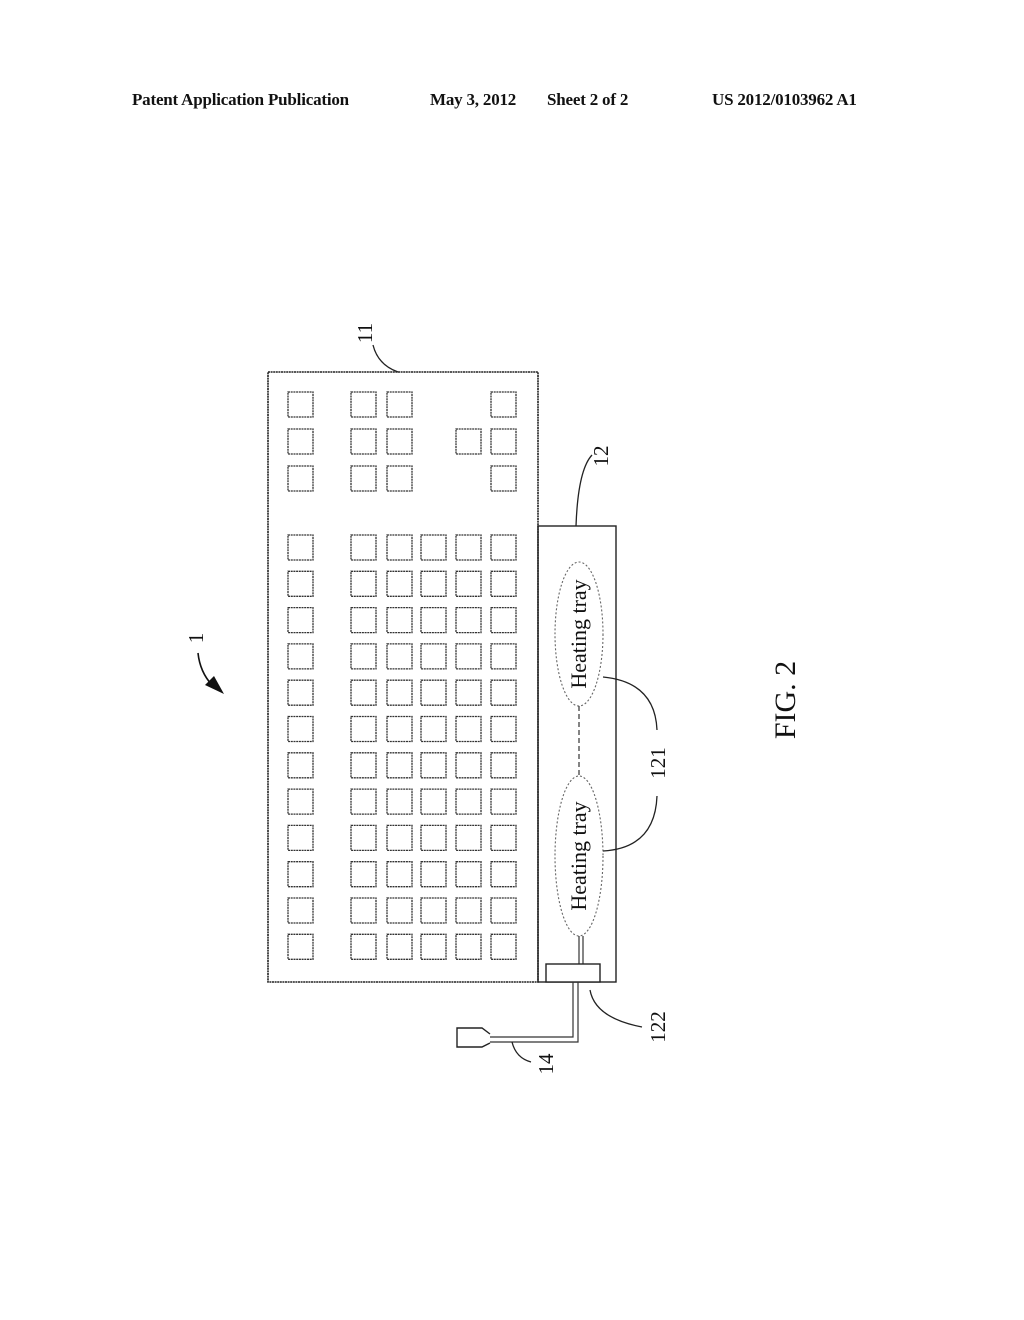 This screenshot has height=1320, width=1024. I want to click on plug, so click(473, 1037).